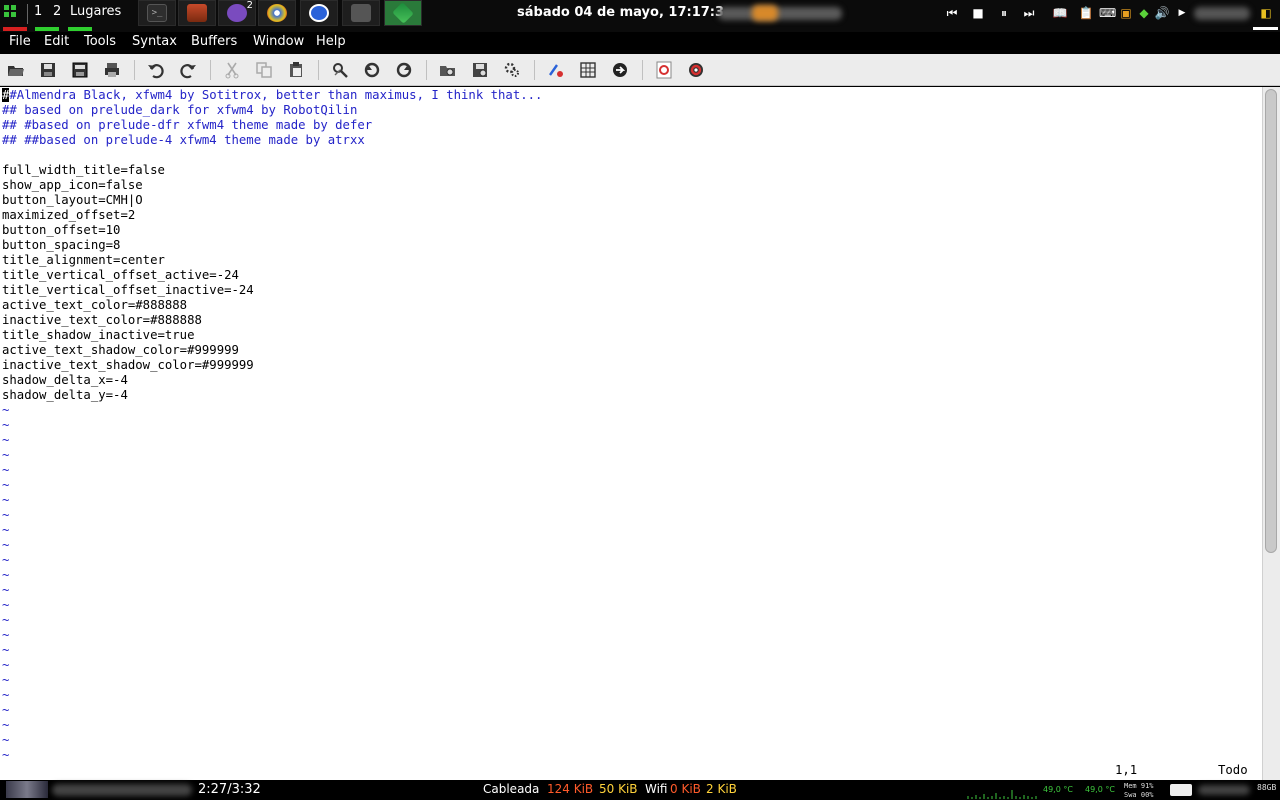 The image size is (1280, 800). Describe the element at coordinates (69, 215) in the screenshot. I see `editor-line-9: maximized_offset=2` at that location.